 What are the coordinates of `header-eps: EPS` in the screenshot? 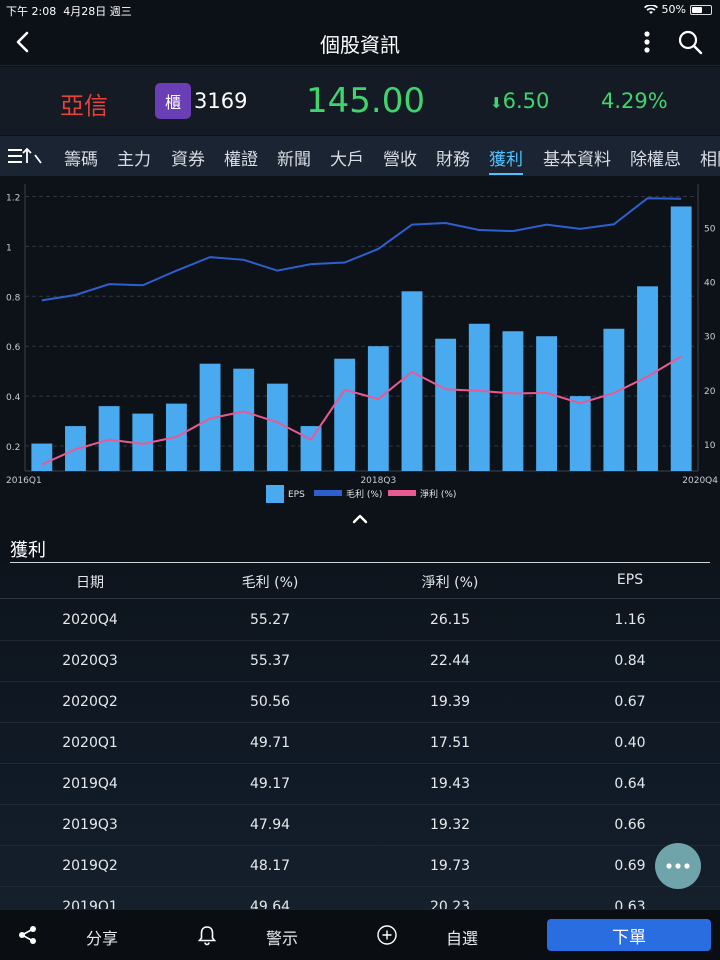 It's located at (630, 580).